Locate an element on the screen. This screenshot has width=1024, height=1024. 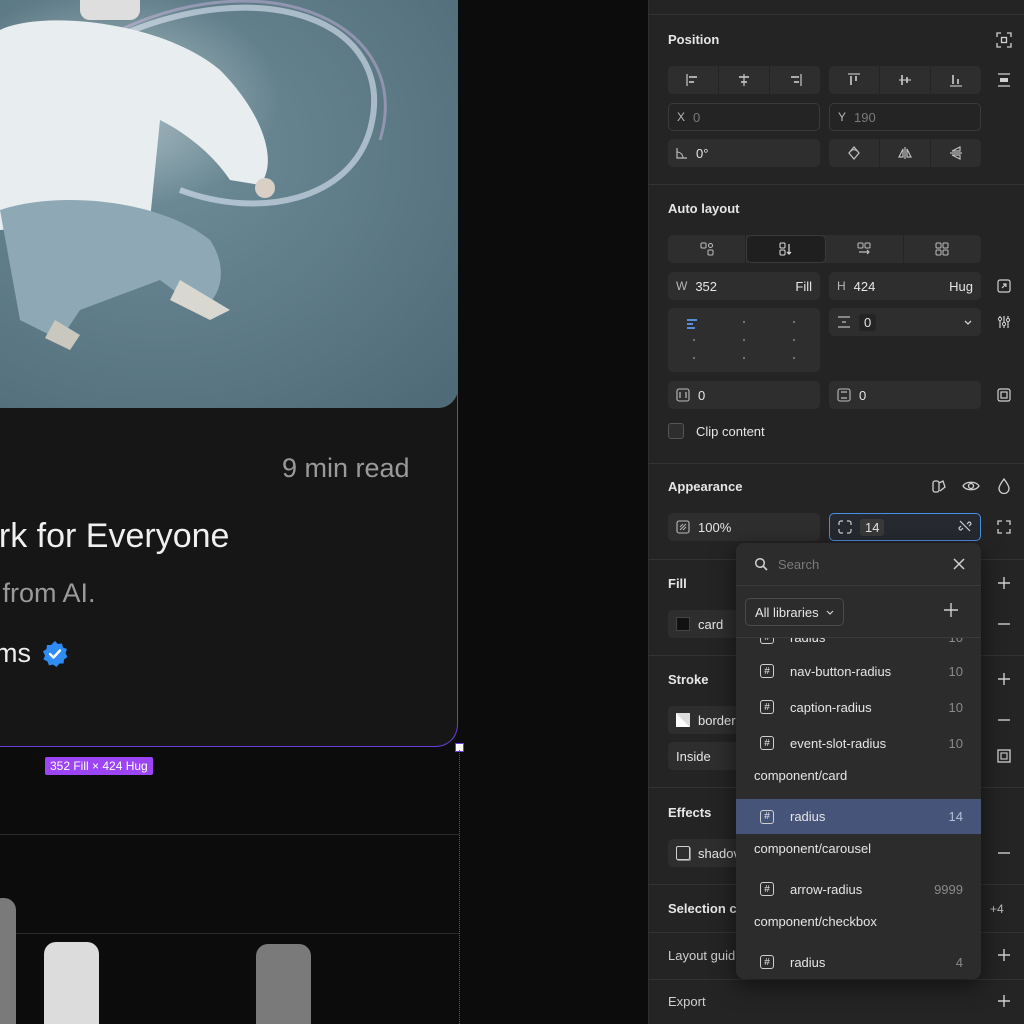
variable-row: # arrow-radius 9999 is located at coordinates (858, 889).